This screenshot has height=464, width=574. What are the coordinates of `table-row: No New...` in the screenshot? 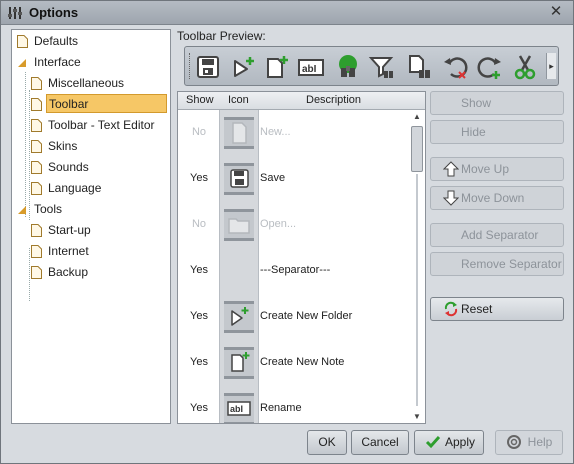 It's located at (294, 134).